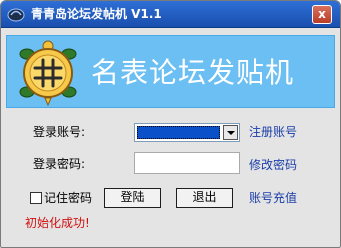  I want to click on recharge-link: 账号充值, so click(273, 198).